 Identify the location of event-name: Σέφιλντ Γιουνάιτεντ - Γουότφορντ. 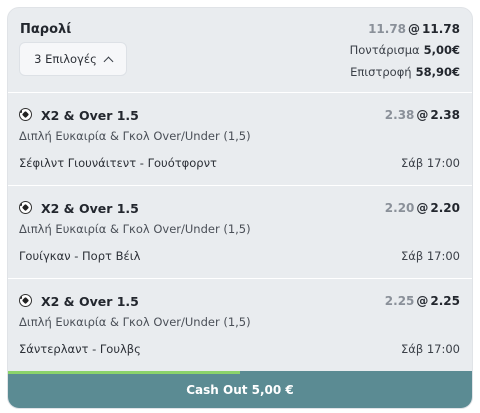
(118, 163).